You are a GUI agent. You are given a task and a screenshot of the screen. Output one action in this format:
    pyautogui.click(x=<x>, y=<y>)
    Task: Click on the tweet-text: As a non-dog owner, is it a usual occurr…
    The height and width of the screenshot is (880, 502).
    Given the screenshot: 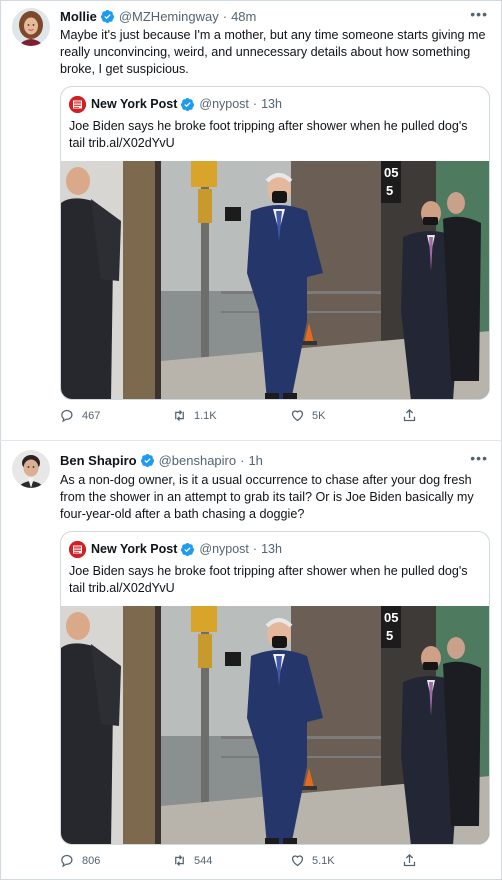 What is the action you would take?
    pyautogui.click(x=267, y=497)
    